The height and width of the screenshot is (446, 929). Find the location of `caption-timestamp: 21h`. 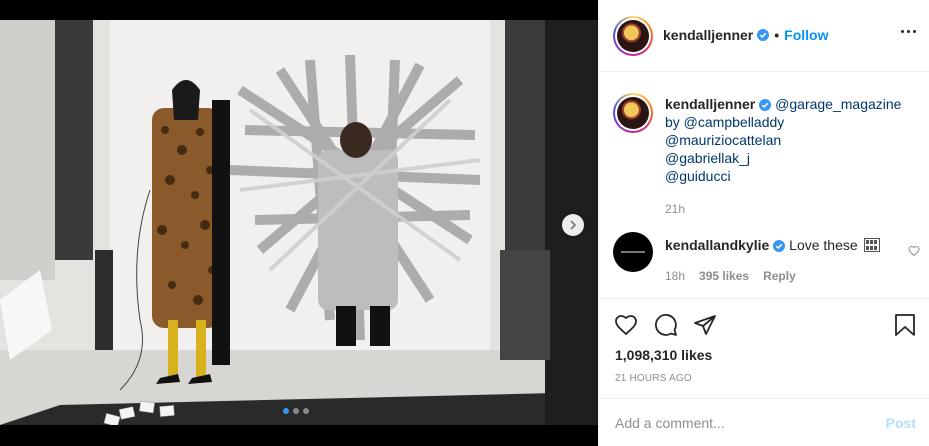

caption-timestamp: 21h is located at coordinates (675, 209).